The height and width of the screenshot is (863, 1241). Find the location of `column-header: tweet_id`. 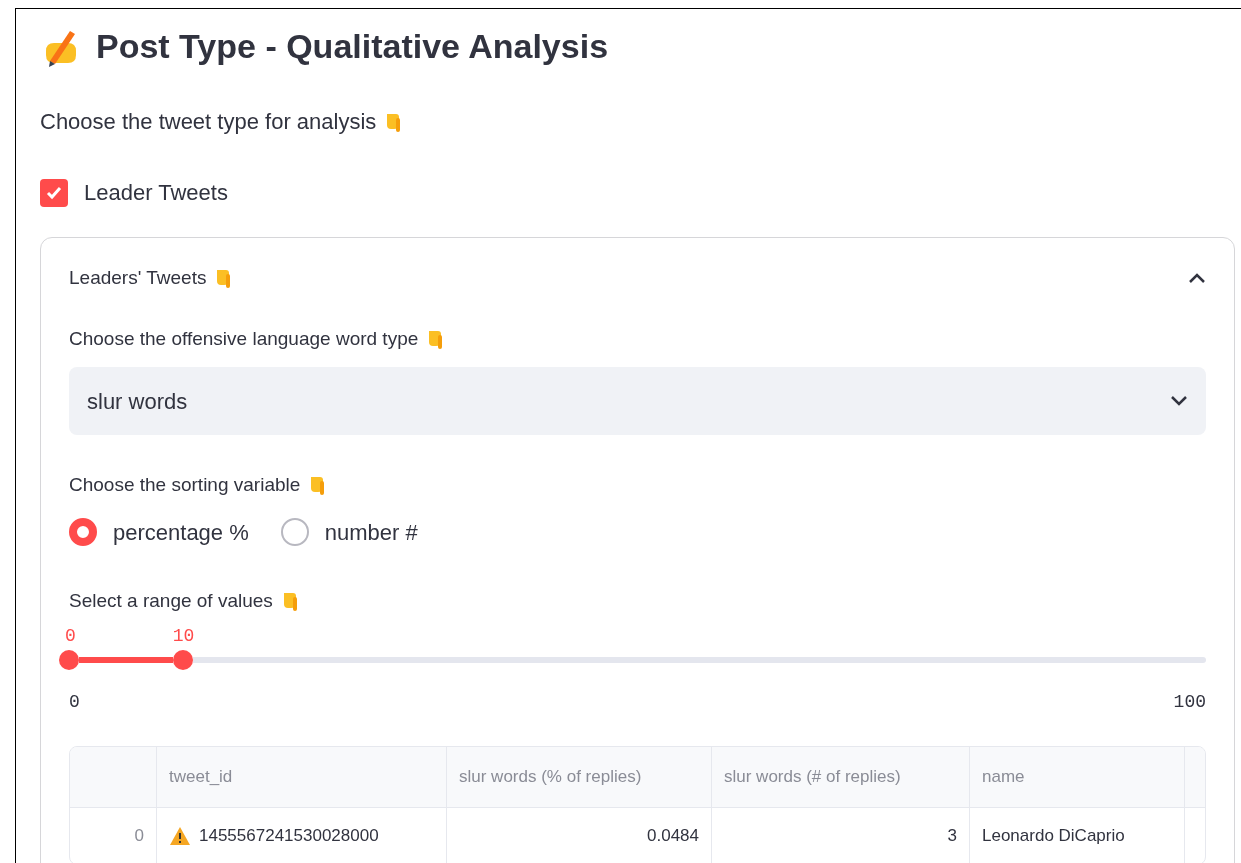

column-header: tweet_id is located at coordinates (302, 777).